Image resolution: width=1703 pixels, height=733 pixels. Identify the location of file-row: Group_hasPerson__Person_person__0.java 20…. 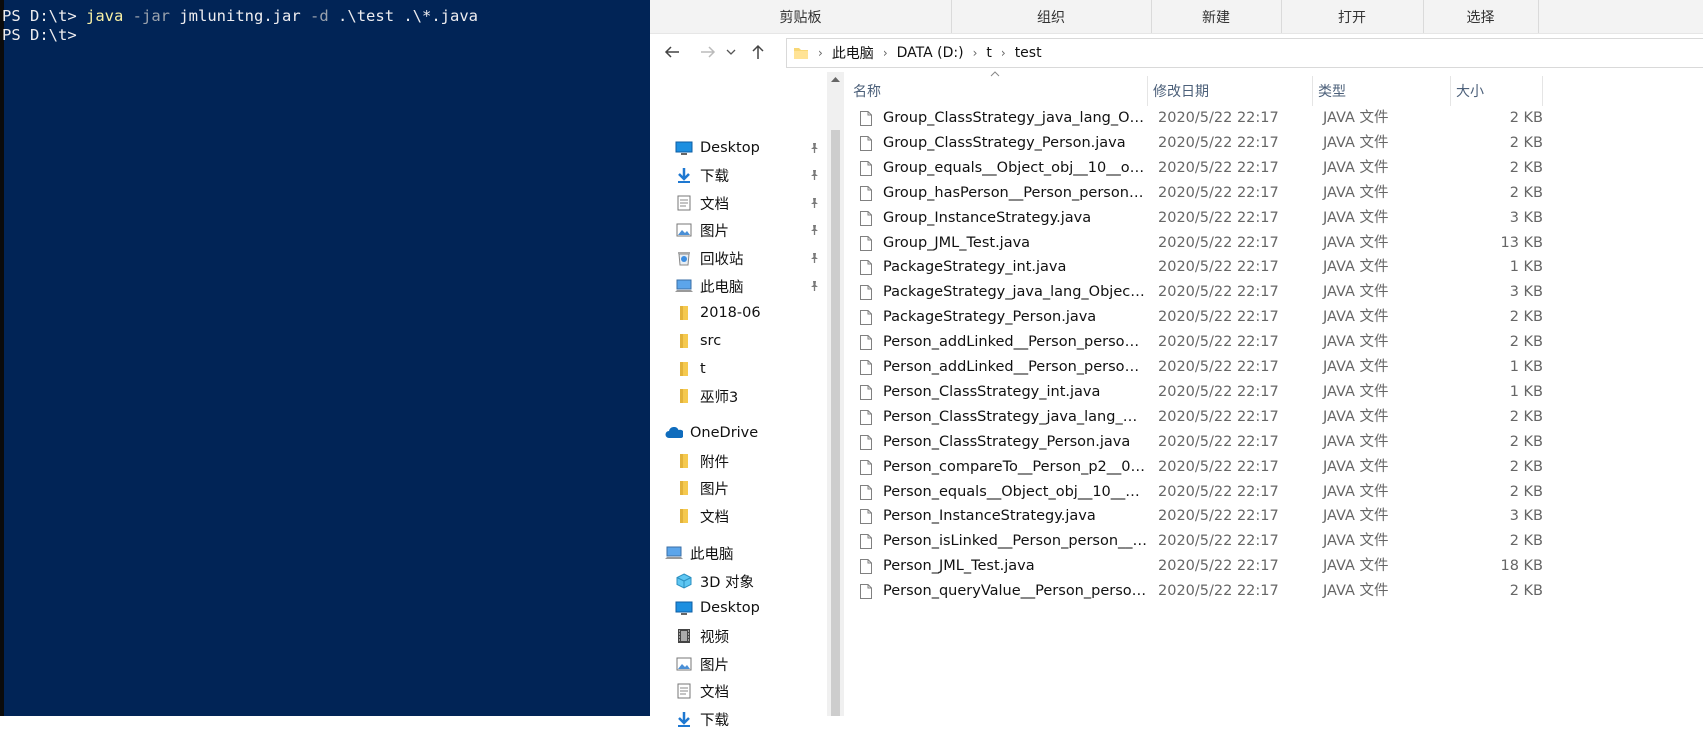
(1210, 193).